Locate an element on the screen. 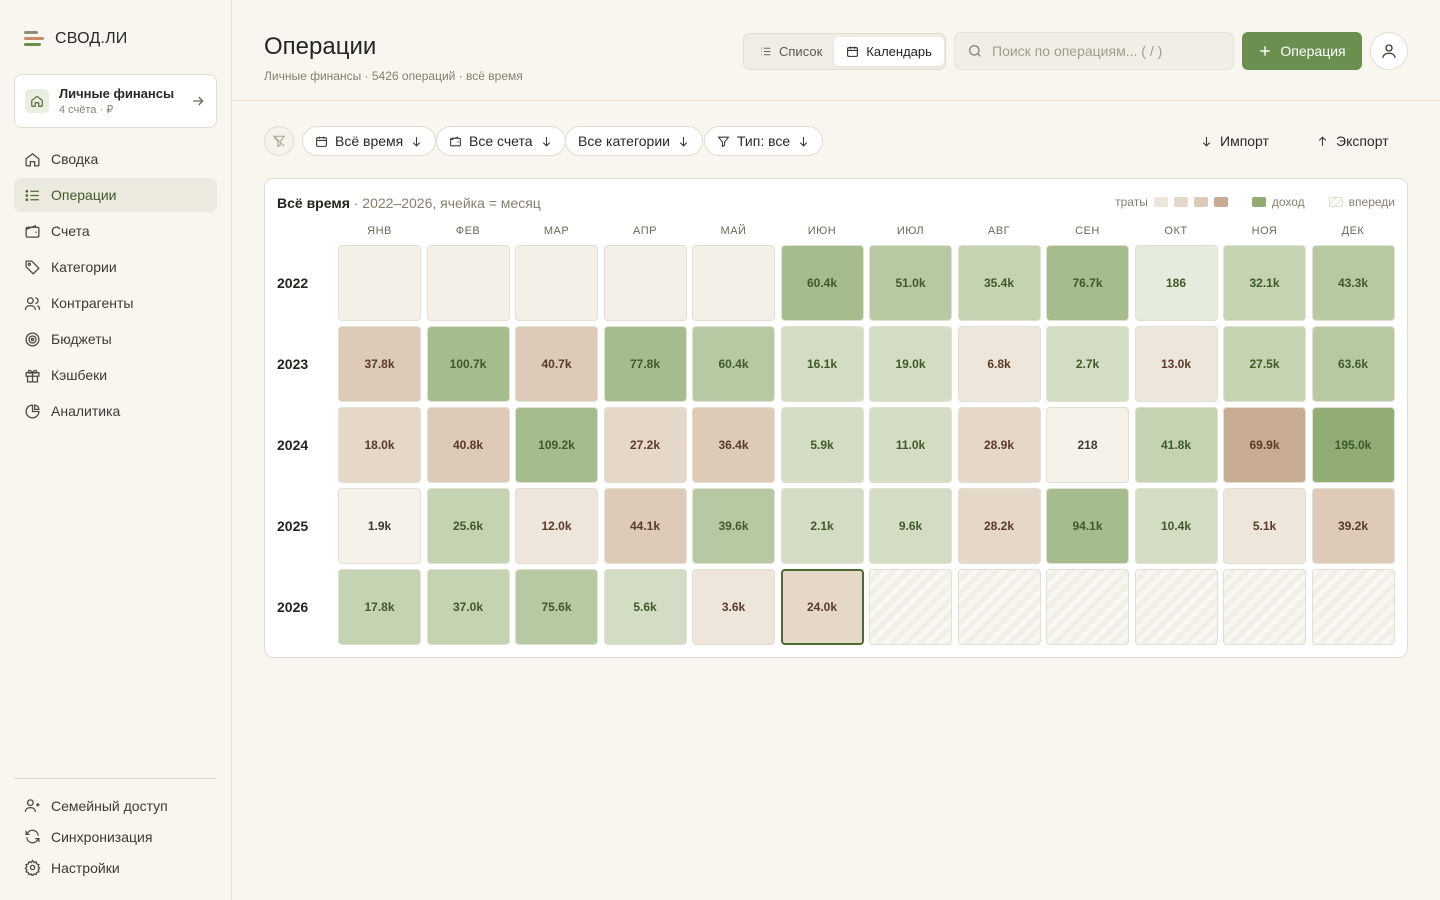 This screenshot has height=900, width=1440. calendar-cell: 109.2k is located at coordinates (556, 445).